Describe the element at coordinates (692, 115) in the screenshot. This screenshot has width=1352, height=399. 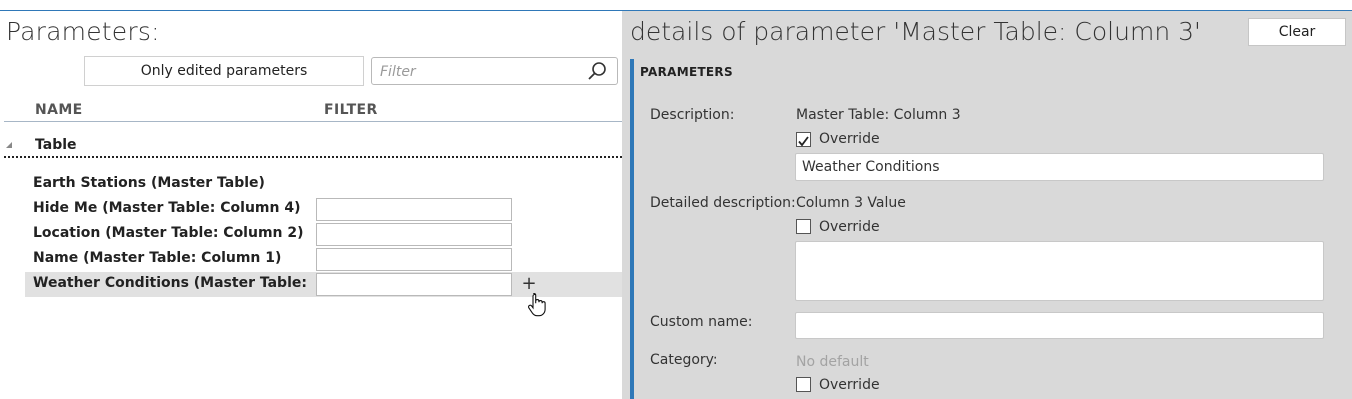
I see `description-label: Description:` at that location.